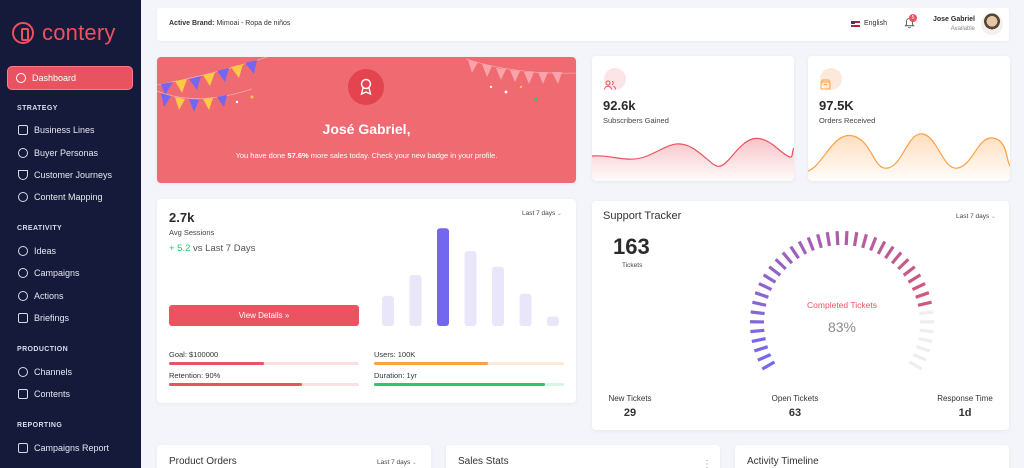  I want to click on sidebar-item-label: Campaigns Report, so click(72, 448).